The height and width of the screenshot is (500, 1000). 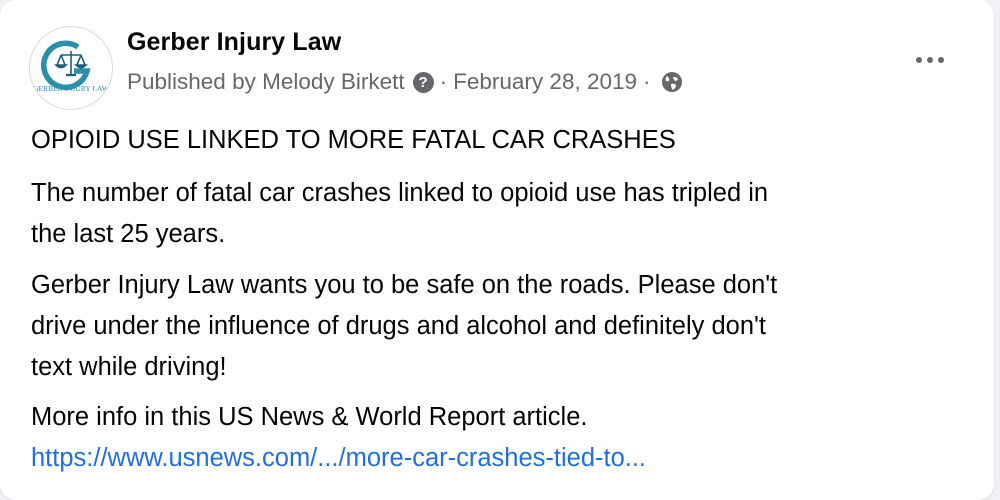 I want to click on gerber-logo-icon: GERBER INJURY LAW, so click(x=71, y=68).